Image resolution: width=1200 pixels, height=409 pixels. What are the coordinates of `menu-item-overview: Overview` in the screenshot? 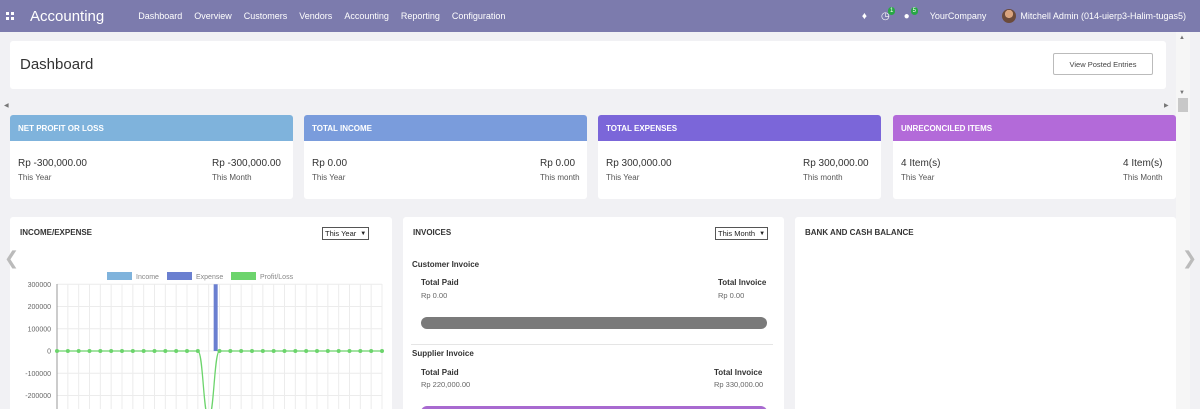 It's located at (213, 16).